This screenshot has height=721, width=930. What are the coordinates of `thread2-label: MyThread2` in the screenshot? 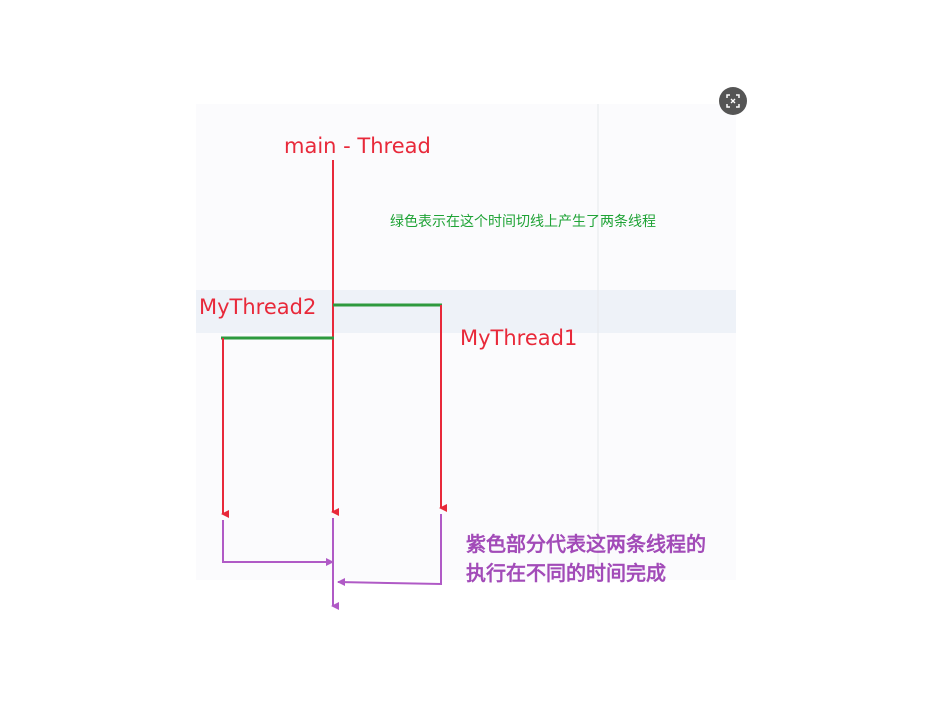 It's located at (257, 307).